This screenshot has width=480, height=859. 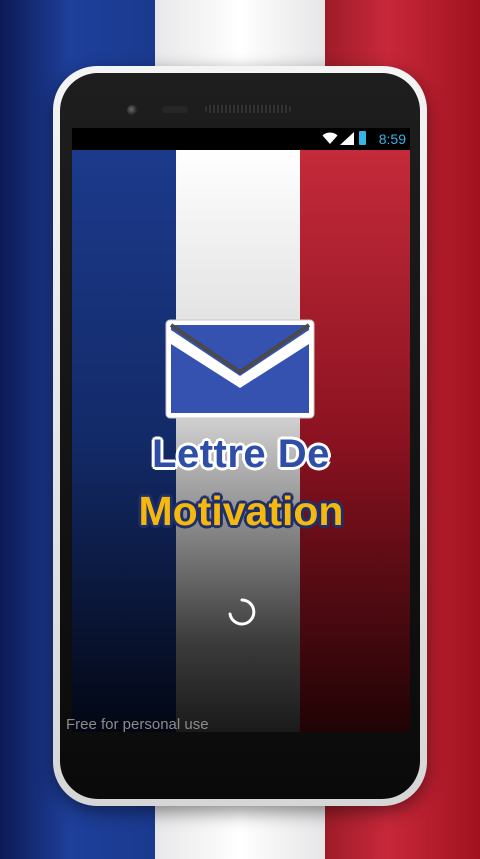 What do you see at coordinates (175, 109) in the screenshot?
I see `proximity-sensor` at bounding box center [175, 109].